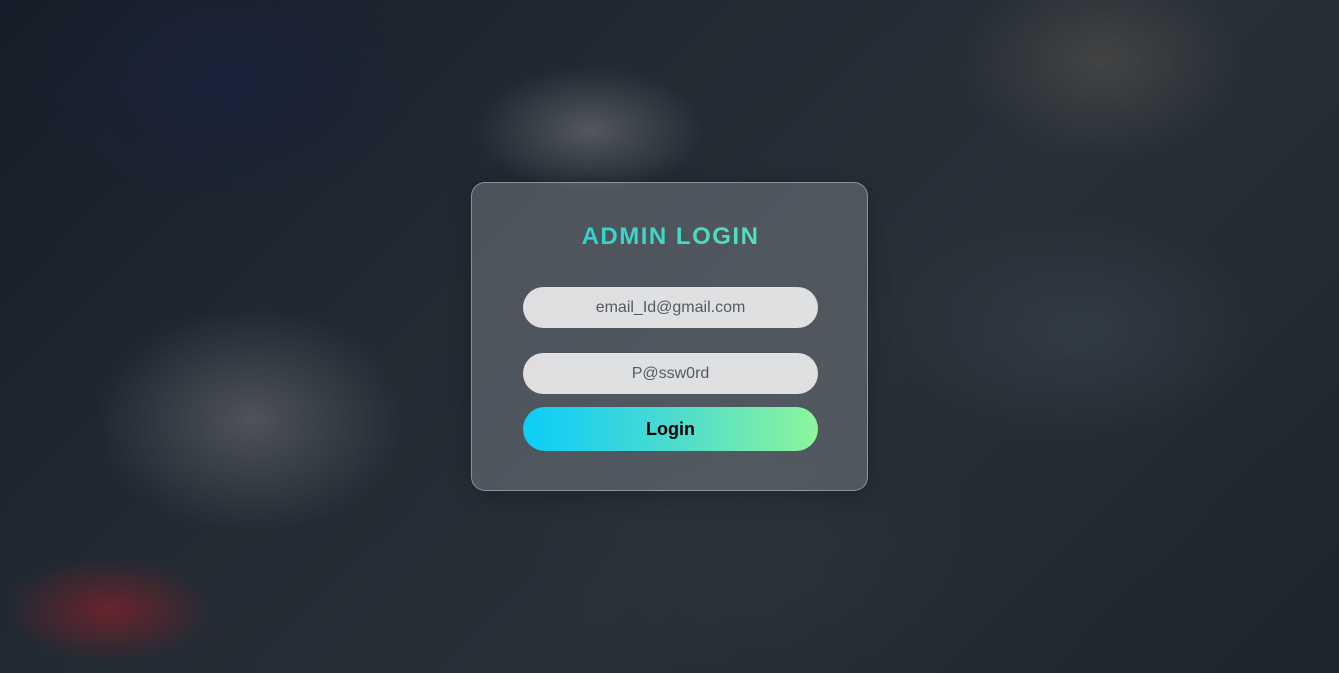 The height and width of the screenshot is (673, 1339). What do you see at coordinates (670, 429) in the screenshot?
I see `login-button: Login` at bounding box center [670, 429].